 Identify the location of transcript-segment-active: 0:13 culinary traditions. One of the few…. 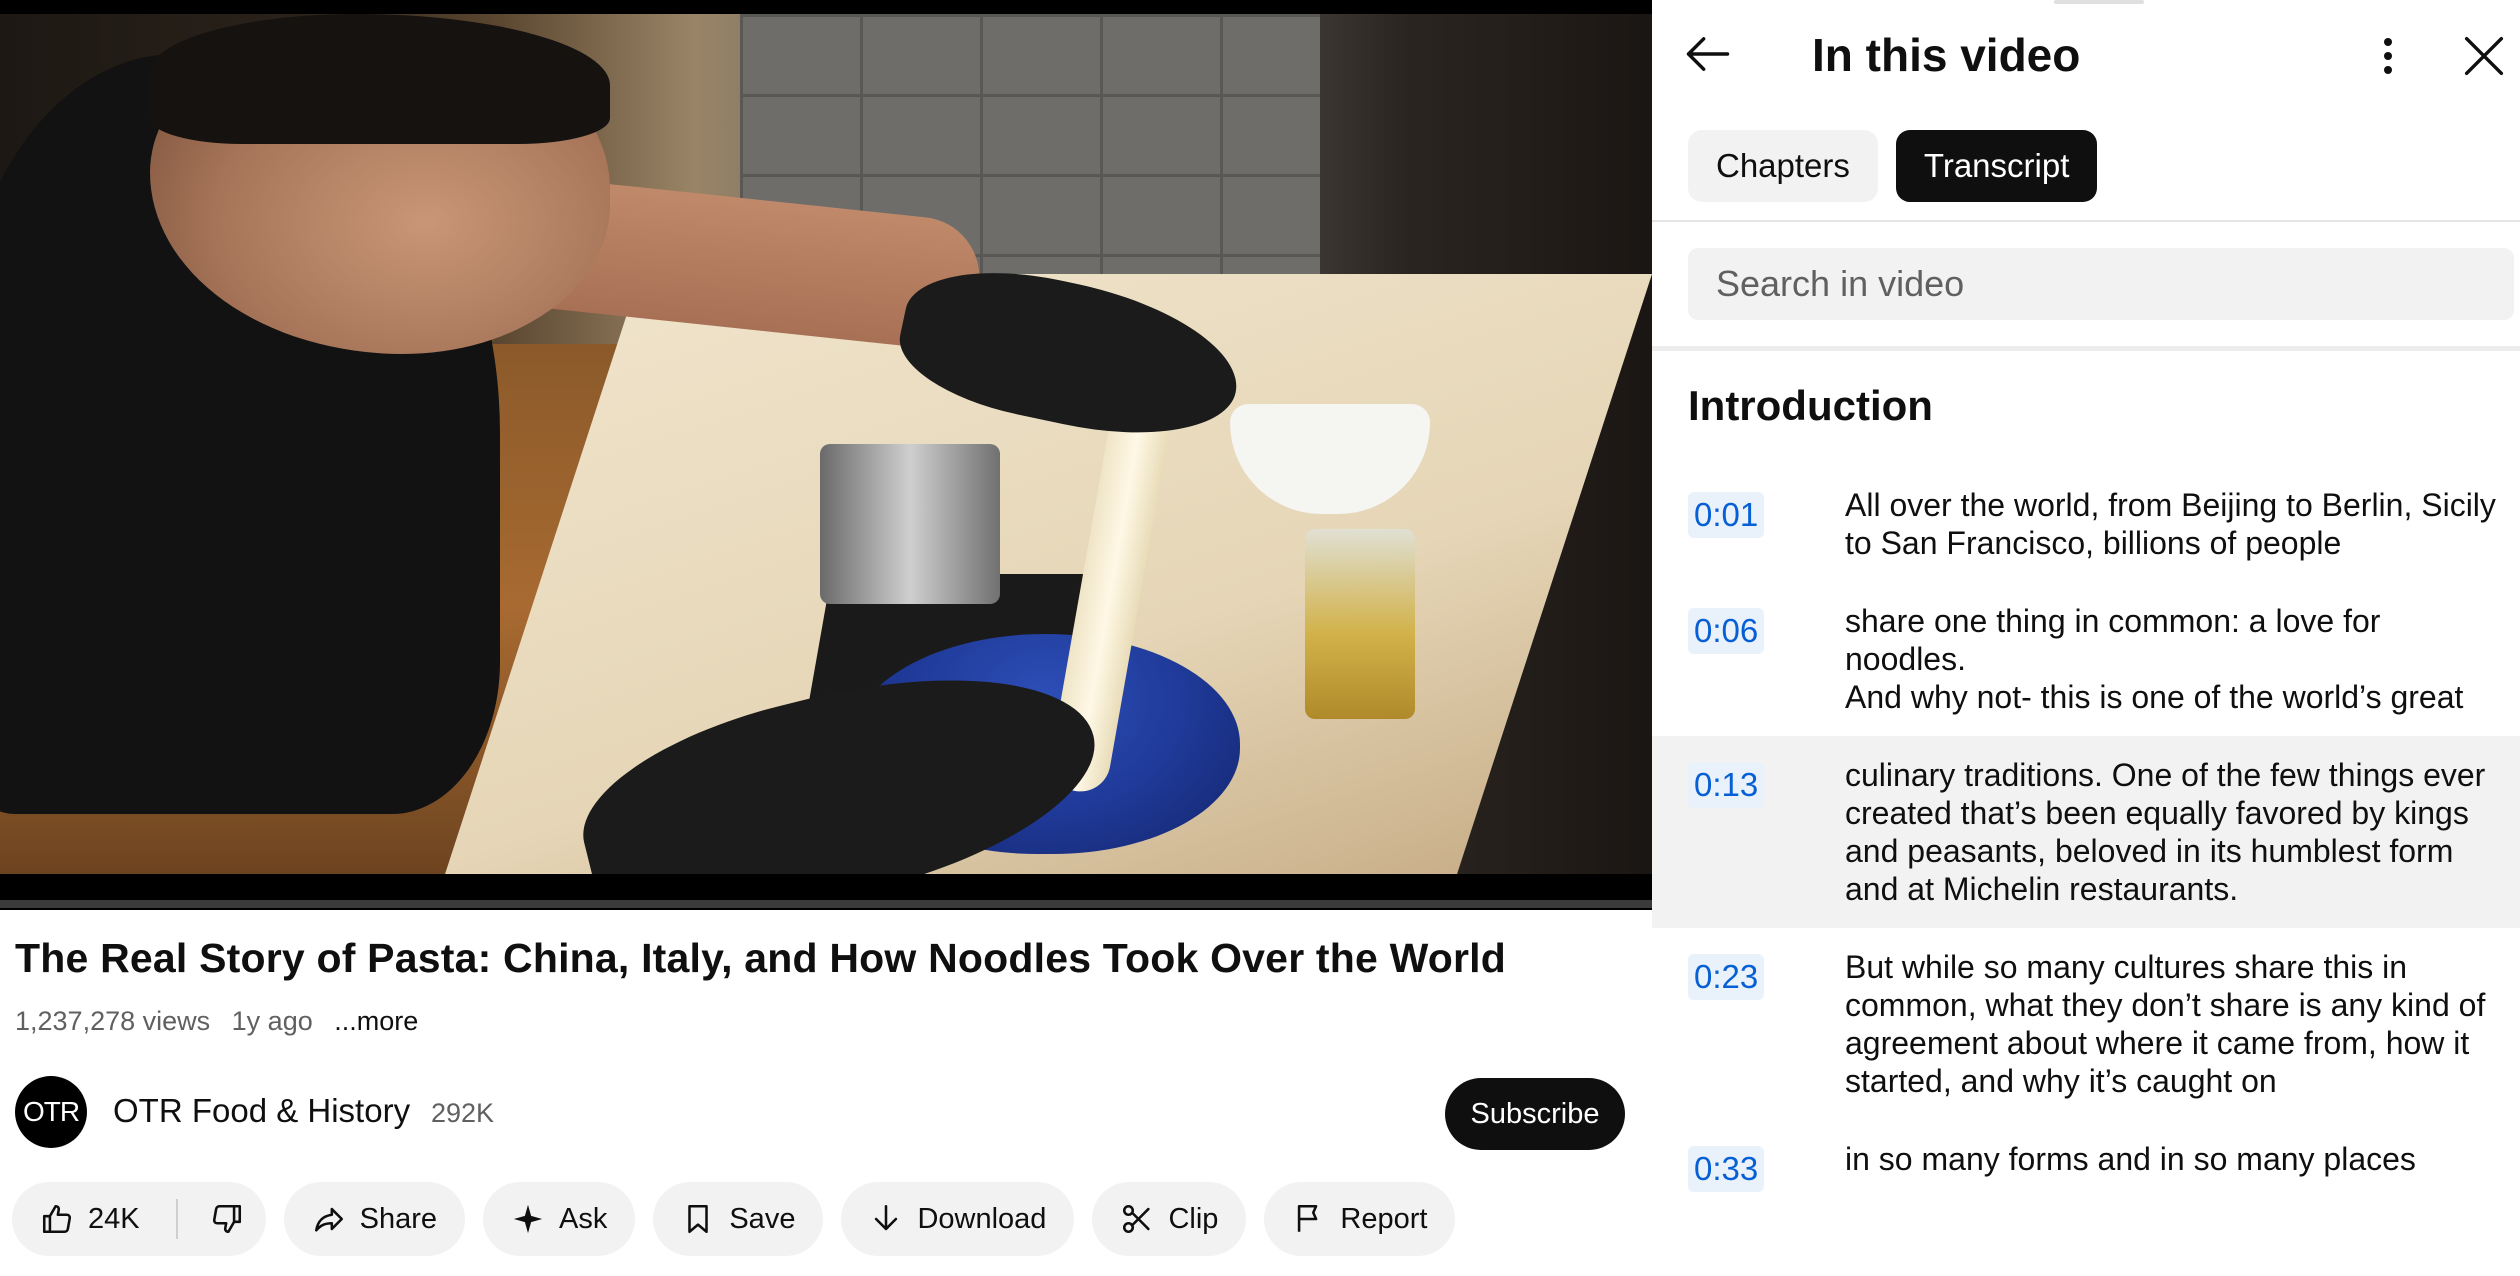
(2086, 832).